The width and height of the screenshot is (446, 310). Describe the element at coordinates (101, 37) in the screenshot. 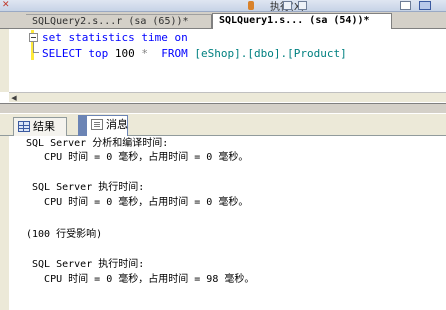

I see `keyword: statistics` at that location.